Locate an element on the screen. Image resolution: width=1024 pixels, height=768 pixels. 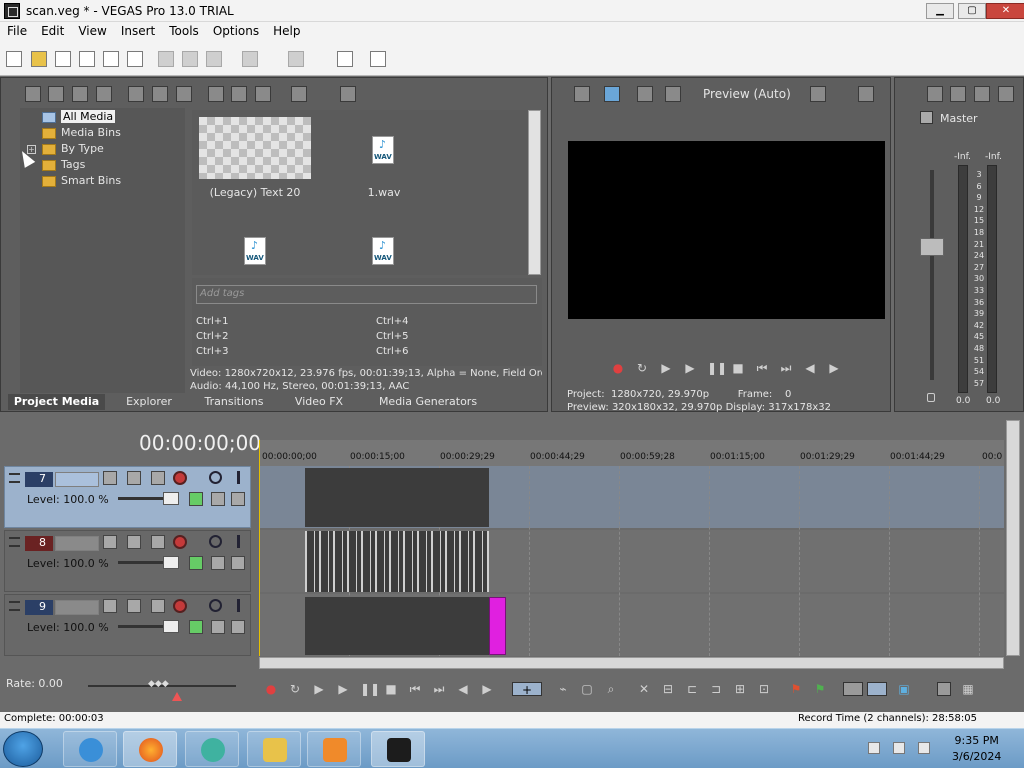
tab-media-generators: Media Generators is located at coordinates (428, 402).